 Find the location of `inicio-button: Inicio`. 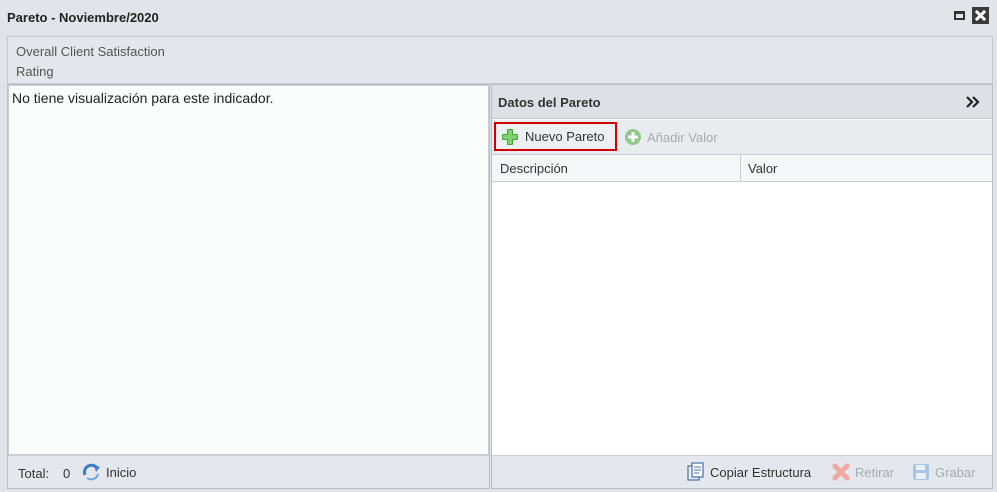

inicio-button: Inicio is located at coordinates (109, 472).